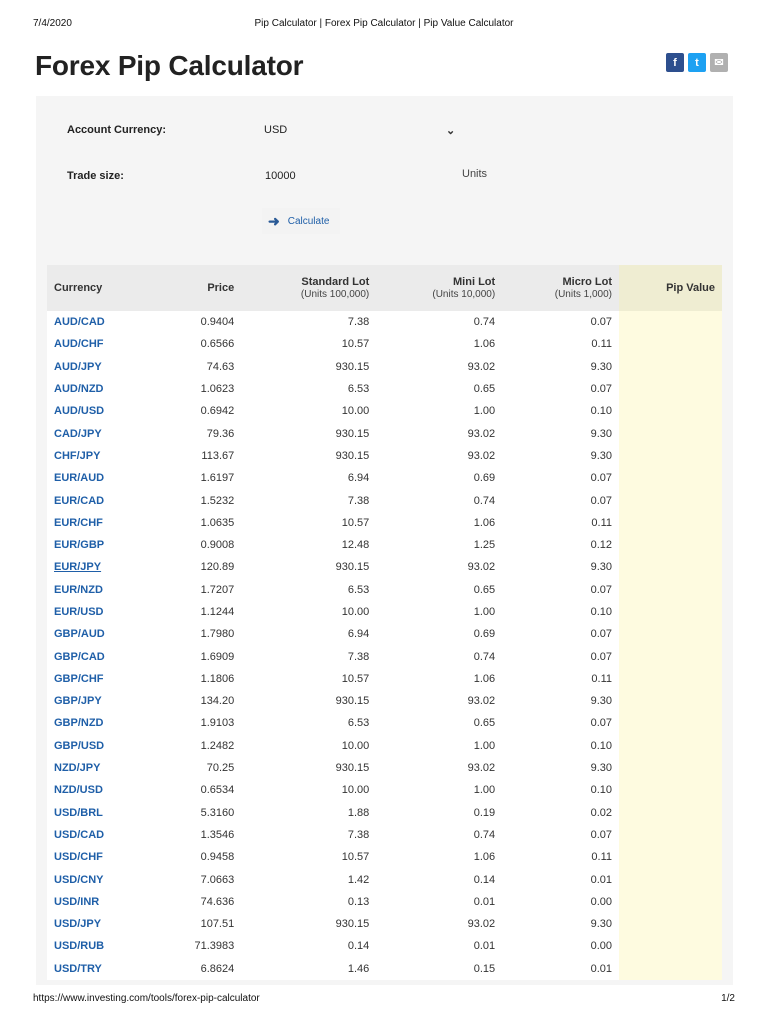 This screenshot has width=768, height=1024. I want to click on facebook-icon: f, so click(675, 62).